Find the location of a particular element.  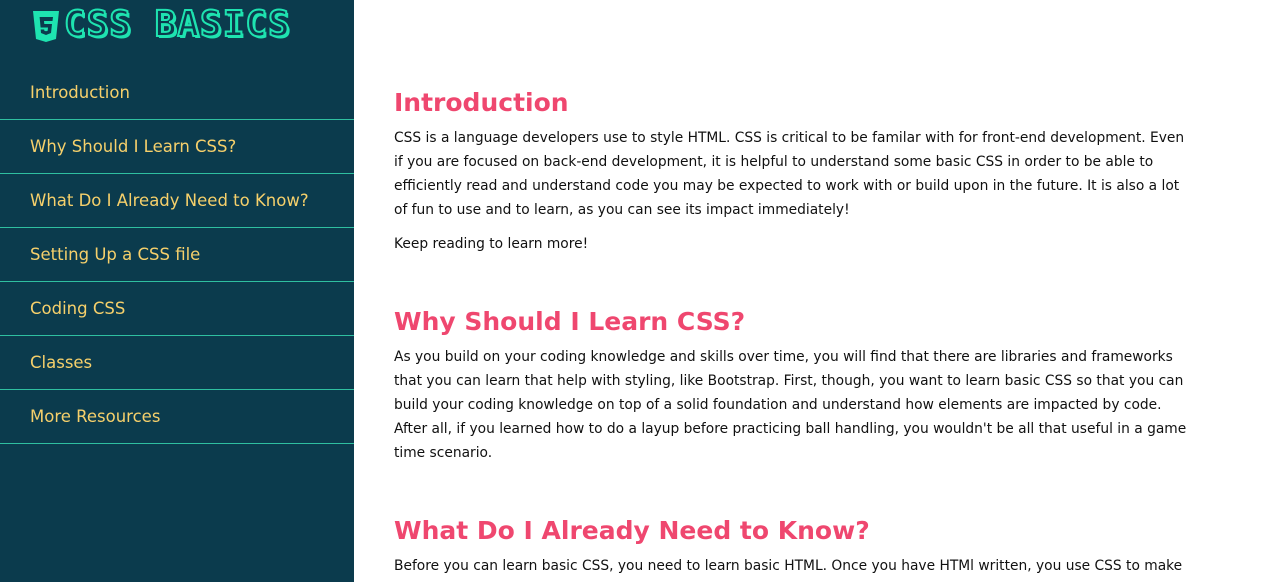

nav-item-more-resources: More Resources is located at coordinates (177, 417).